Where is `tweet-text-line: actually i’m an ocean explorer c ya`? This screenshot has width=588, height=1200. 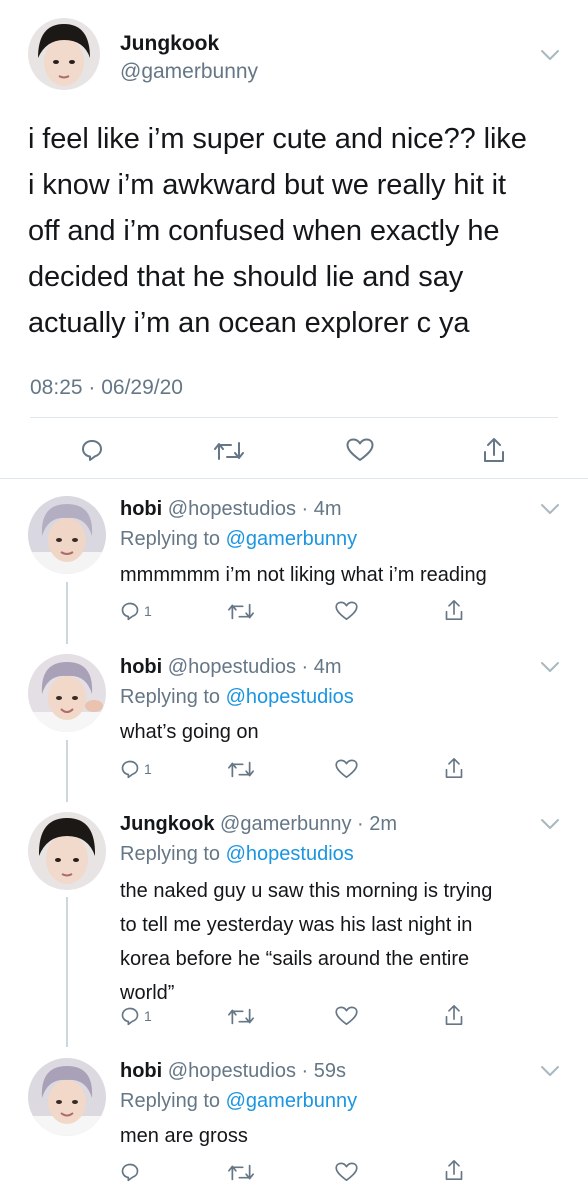
tweet-text-line: actually i’m an ocean explorer c ya is located at coordinates (249, 323).